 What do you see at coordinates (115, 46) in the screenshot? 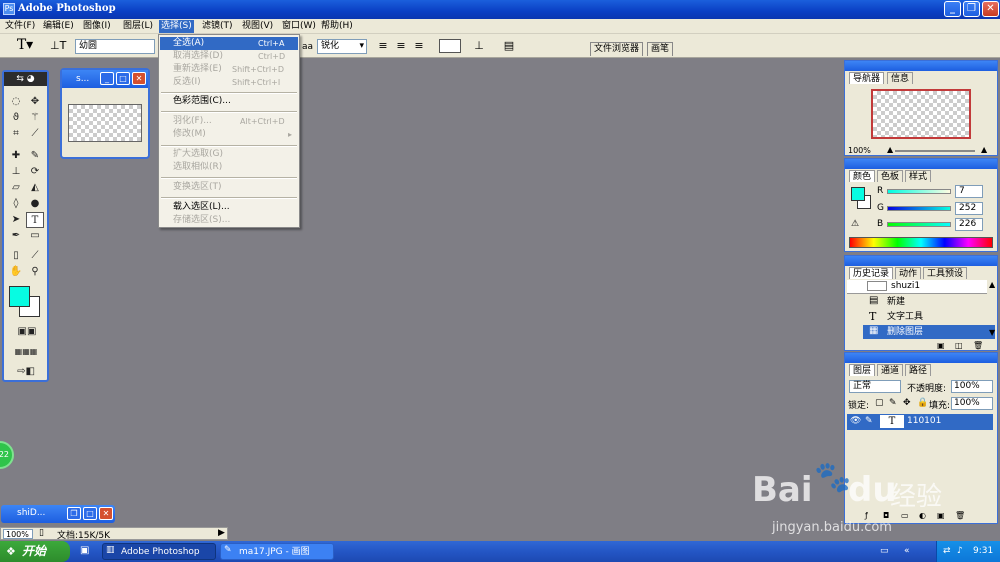
I see `font-family-select: 幼圆` at bounding box center [115, 46].